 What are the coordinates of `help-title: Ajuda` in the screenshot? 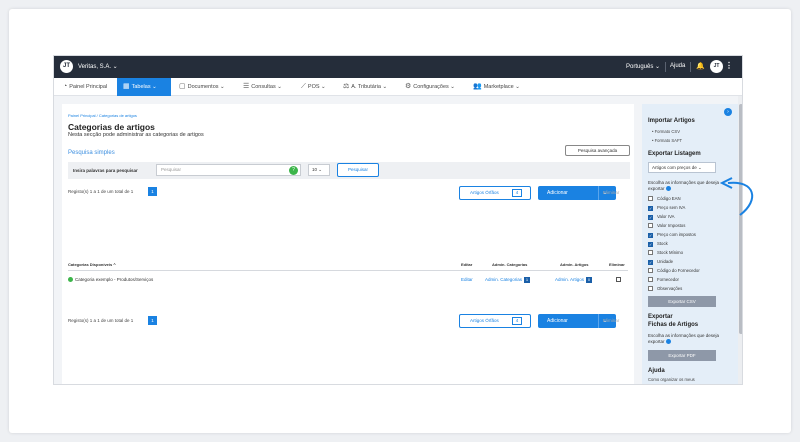 It's located at (656, 371).